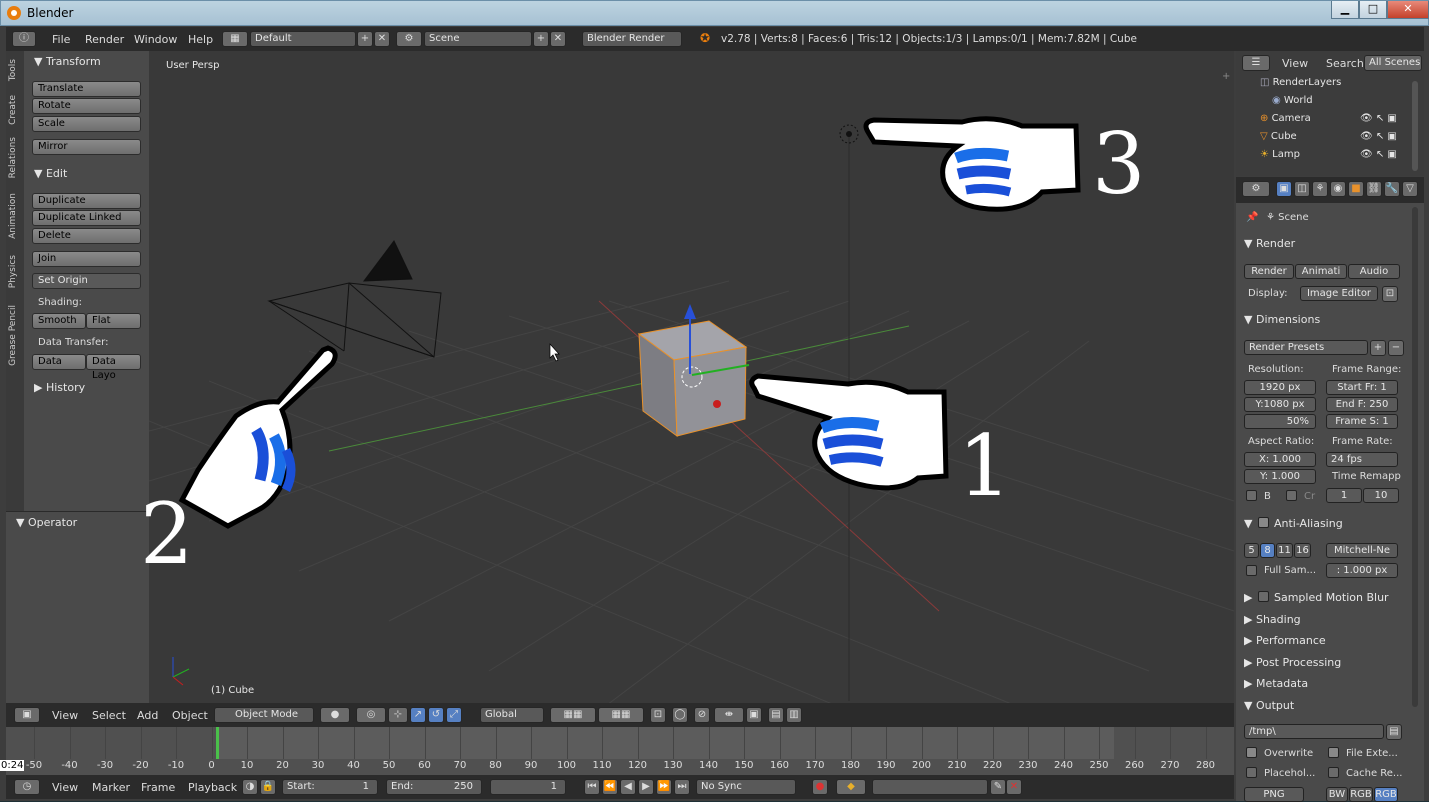 The image size is (1429, 802). I want to click on join-button: Join, so click(86, 259).